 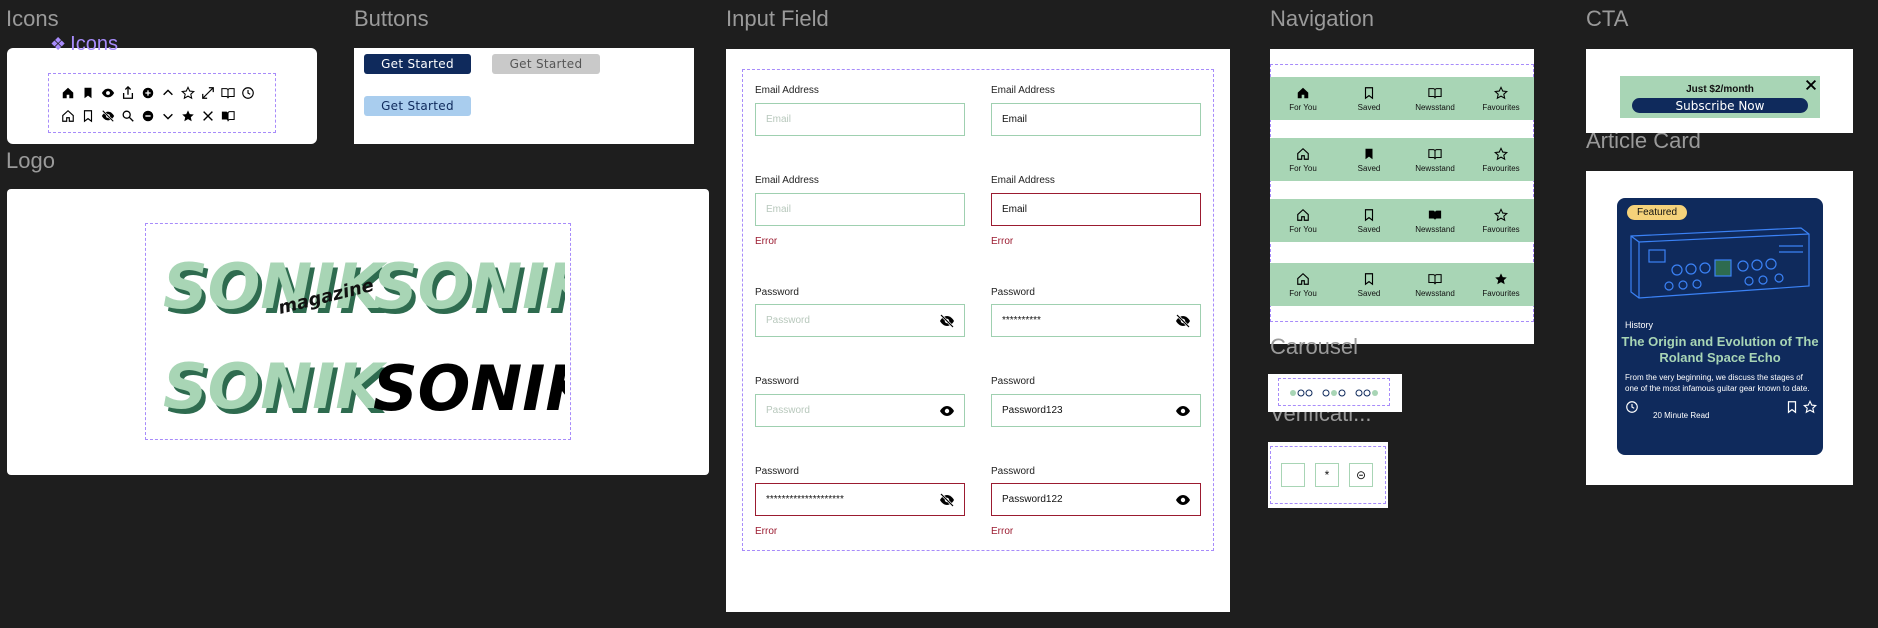 What do you see at coordinates (860, 320) in the screenshot?
I see `password-field-empty: Password` at bounding box center [860, 320].